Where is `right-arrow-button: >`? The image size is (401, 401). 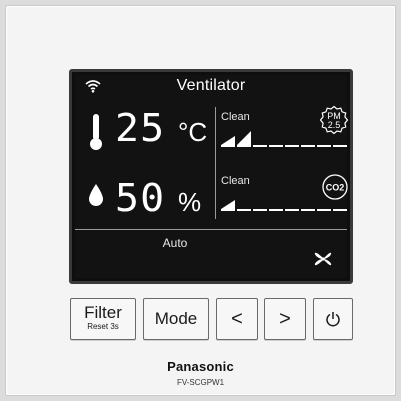 right-arrow-button: > is located at coordinates (285, 319).